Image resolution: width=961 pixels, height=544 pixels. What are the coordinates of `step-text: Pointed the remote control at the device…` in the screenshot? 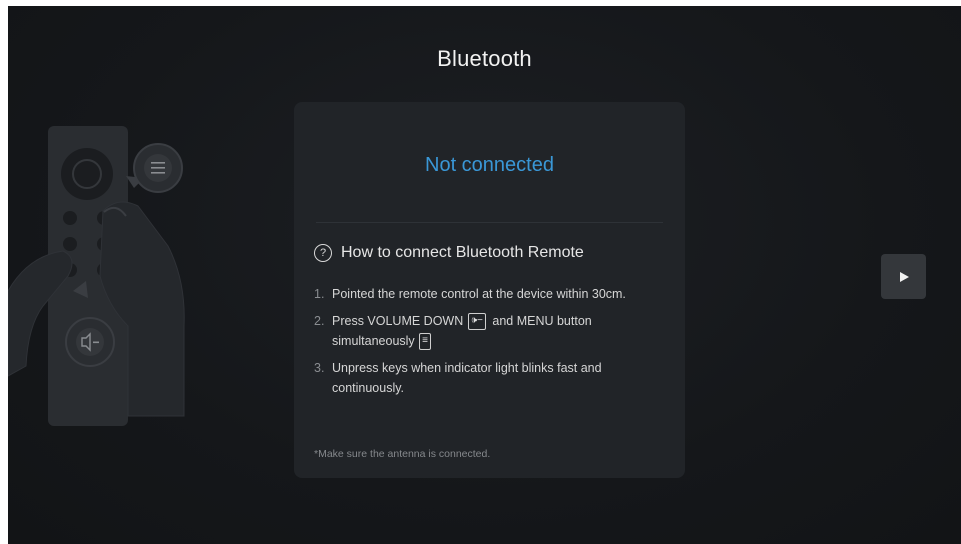 It's located at (479, 294).